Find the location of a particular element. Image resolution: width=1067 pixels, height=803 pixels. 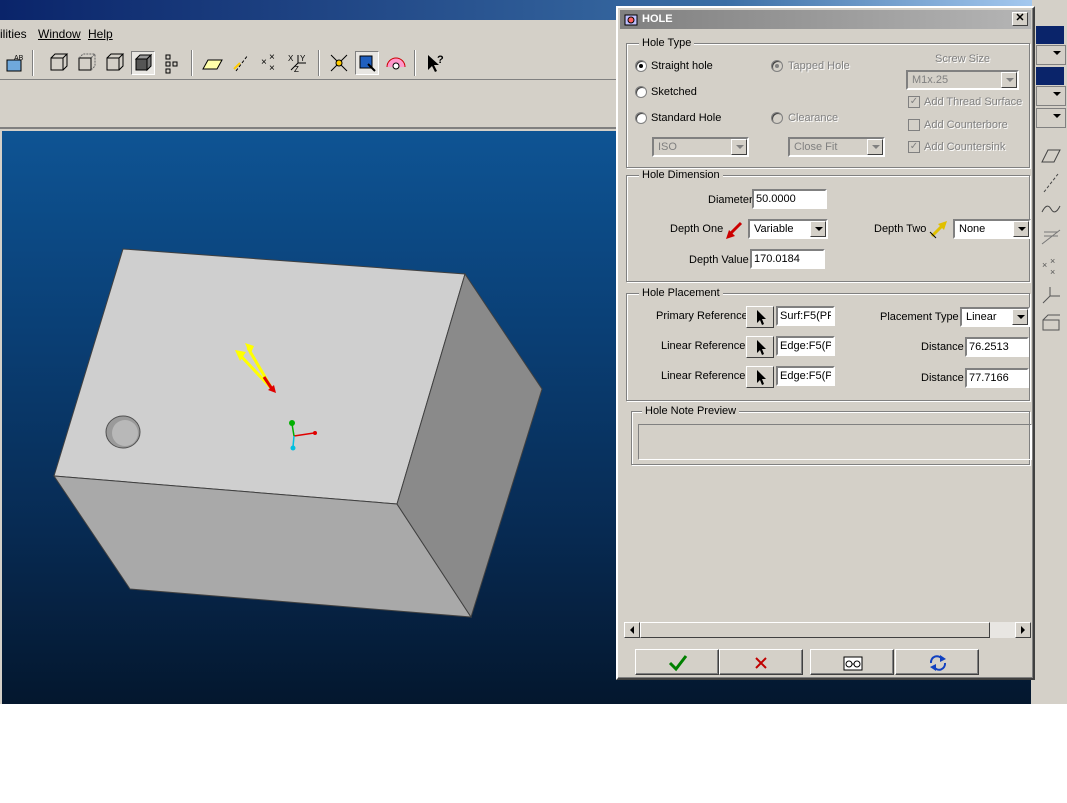

screw-size-label: Screw Size is located at coordinates (963, 59).